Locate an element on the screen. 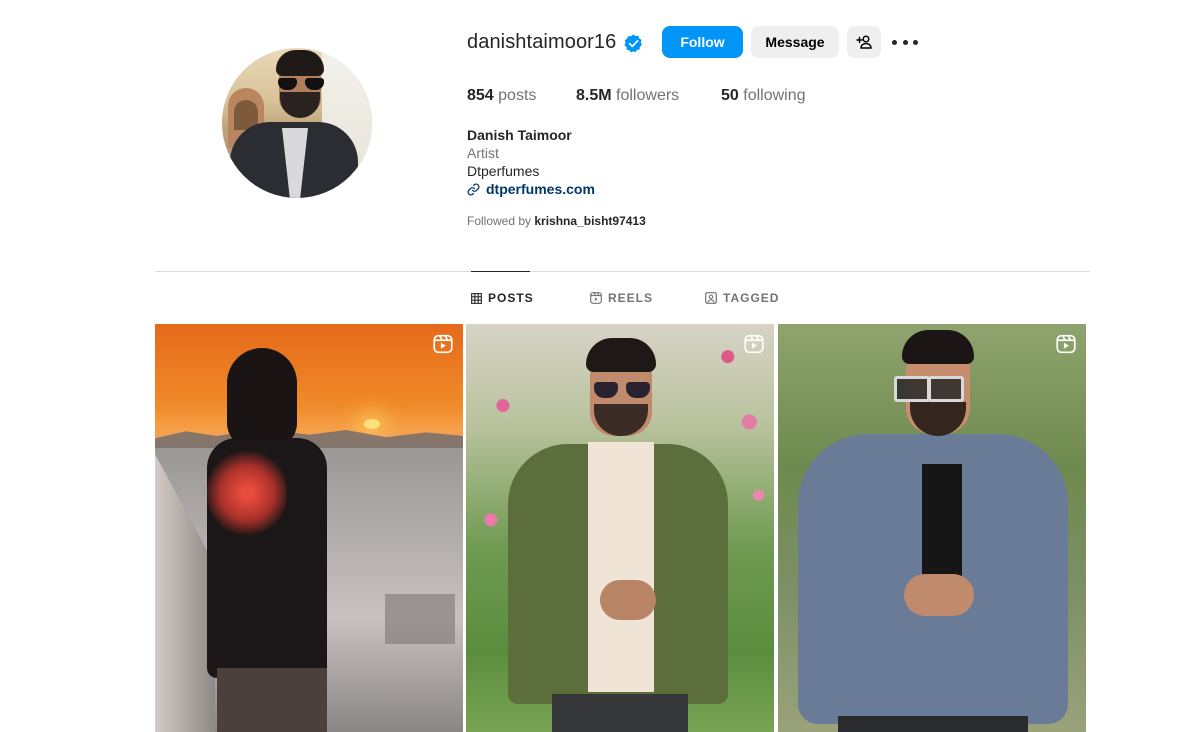 The image size is (1188, 732). post-lens-flare is located at coordinates (247, 493).